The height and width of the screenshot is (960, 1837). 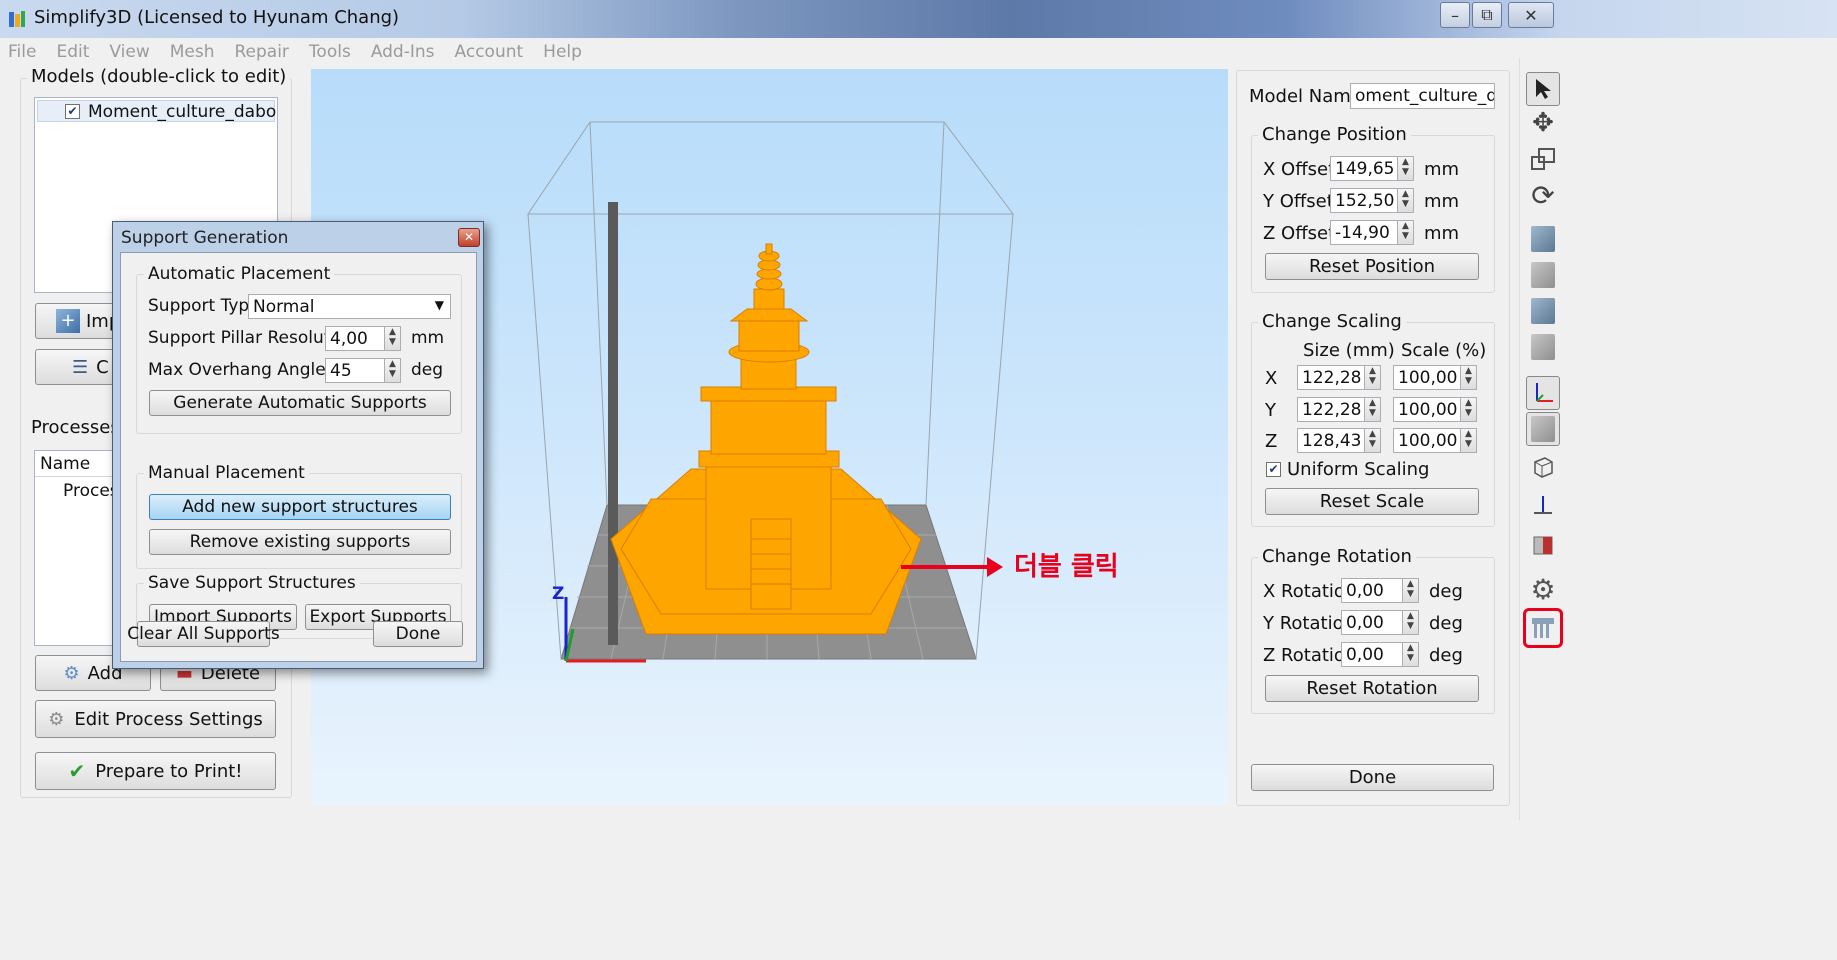 I want to click on generate-supports-button: Generate Automatic Supports, so click(x=300, y=403).